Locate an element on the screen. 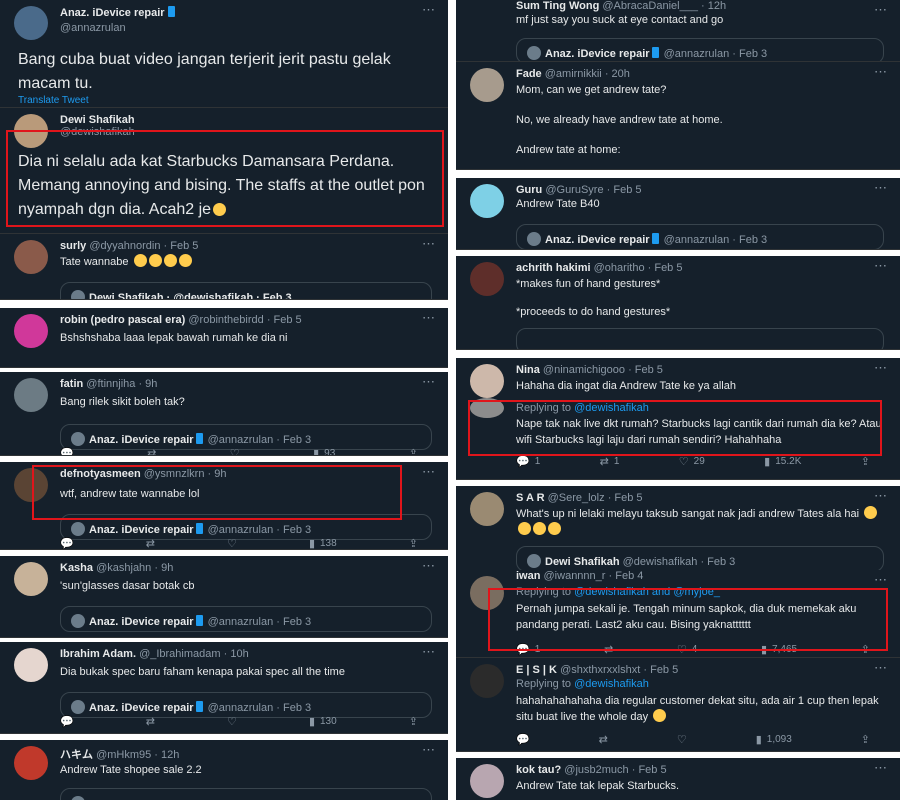  quoted-tweet: Dewi Shafikah · @dewishafikah · Feb 3 is located at coordinates (246, 290).